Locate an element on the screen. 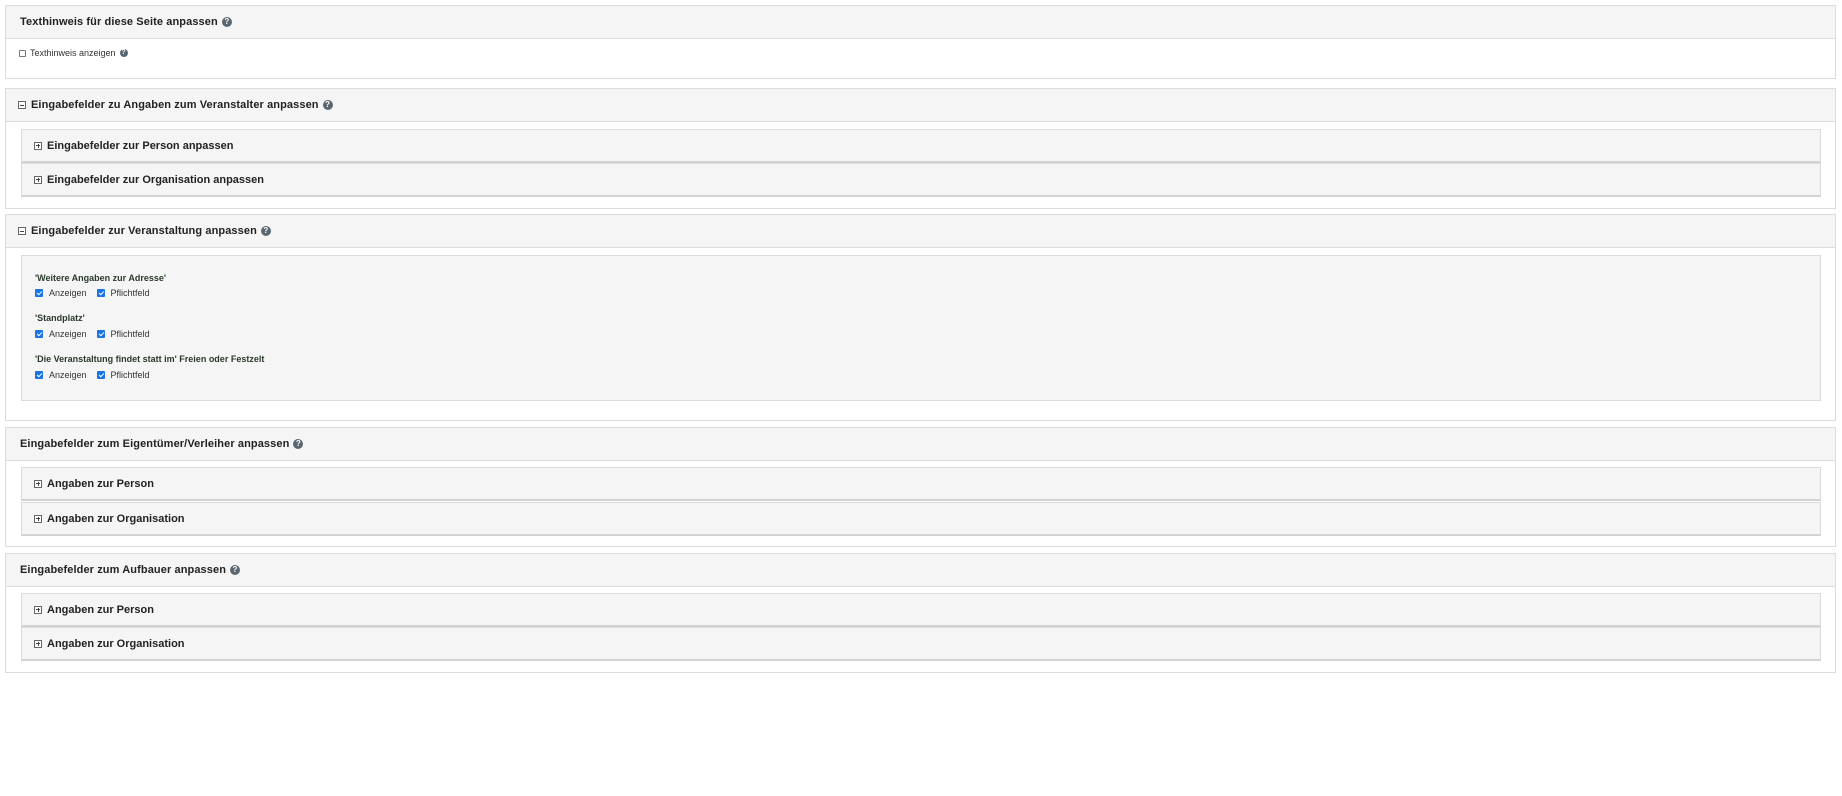 This screenshot has width=1842, height=796. section-label: Eingabefelder zur Organisation anpassen is located at coordinates (155, 179).